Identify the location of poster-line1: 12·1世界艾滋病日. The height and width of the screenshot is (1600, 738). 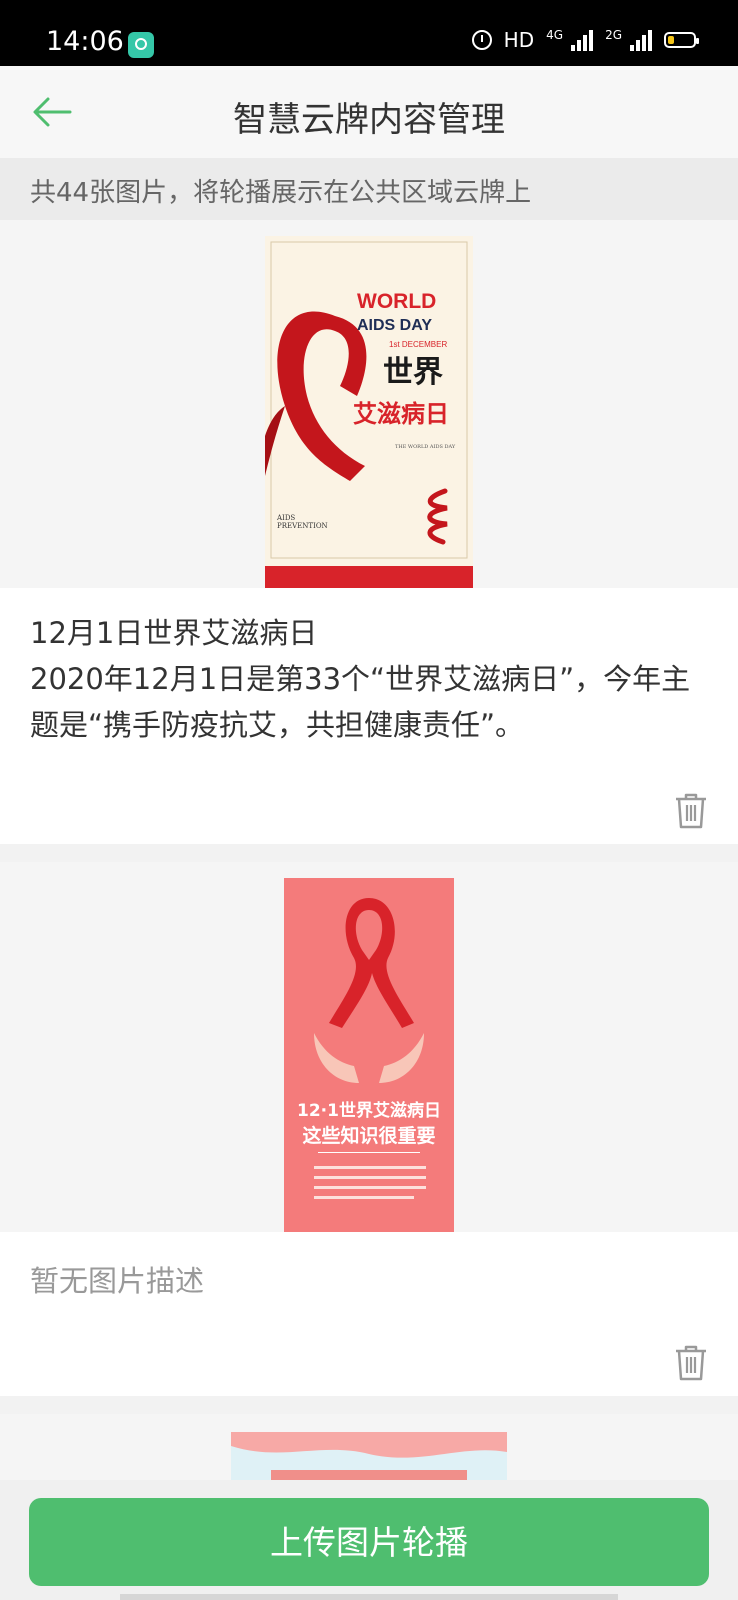
(369, 1110).